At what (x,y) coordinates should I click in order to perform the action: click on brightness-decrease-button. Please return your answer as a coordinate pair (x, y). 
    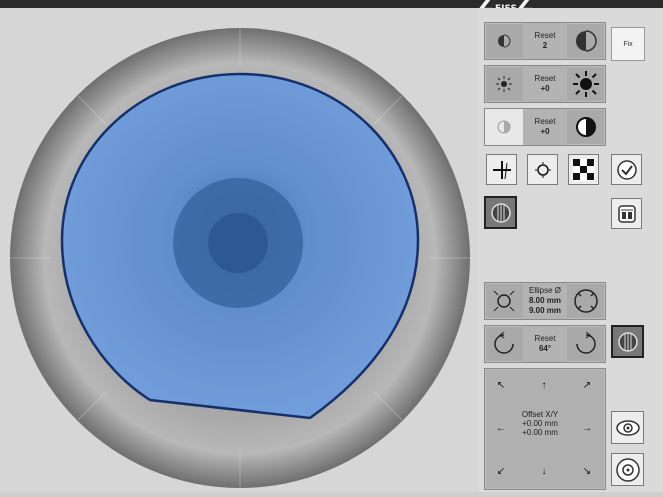
    Looking at the image, I should click on (504, 84).